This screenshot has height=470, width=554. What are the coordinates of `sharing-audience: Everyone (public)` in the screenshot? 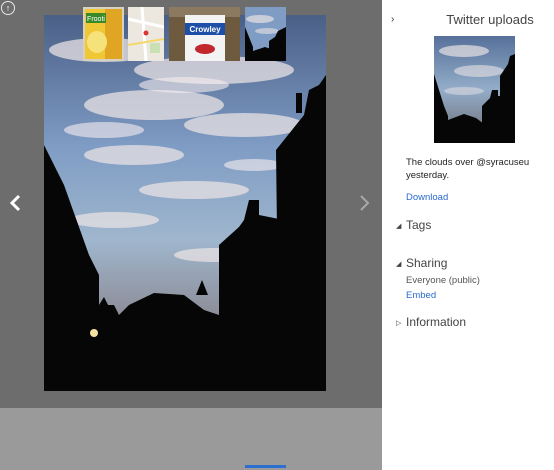 It's located at (443, 280).